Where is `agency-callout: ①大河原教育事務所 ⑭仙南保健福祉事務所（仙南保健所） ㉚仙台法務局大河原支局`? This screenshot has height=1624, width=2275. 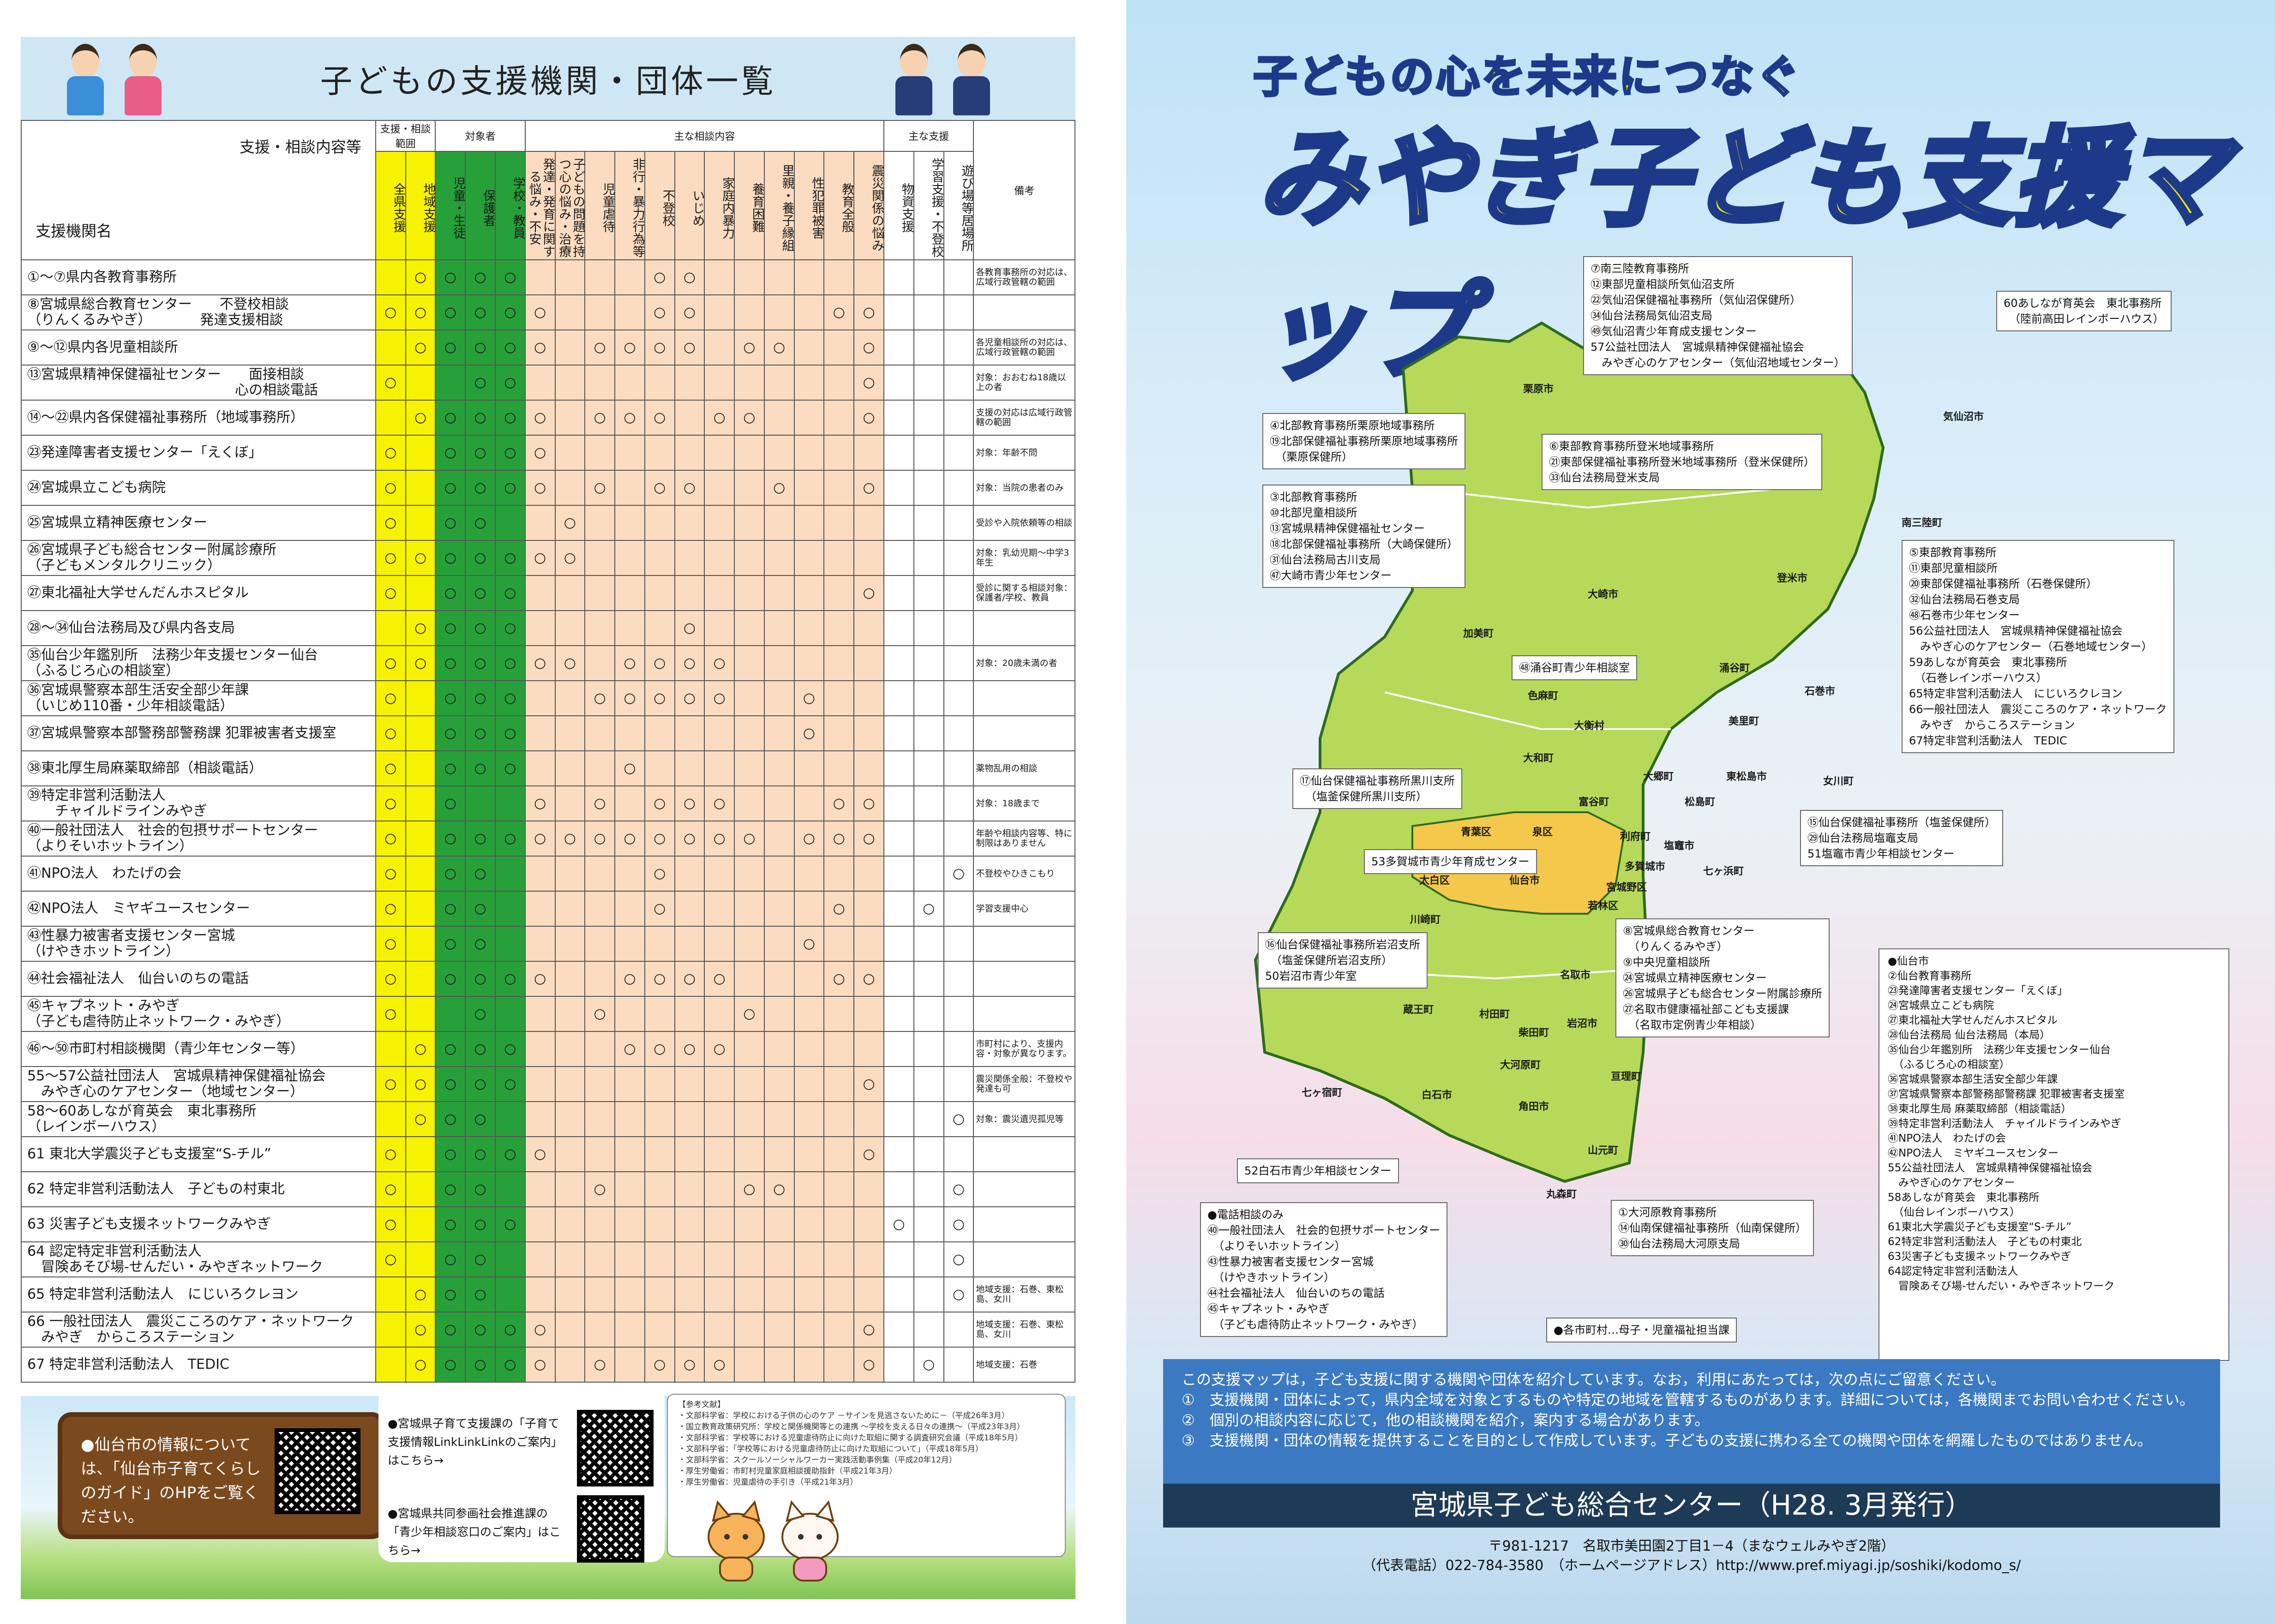 agency-callout: ①大河原教育事務所 ⑭仙南保健福祉事務所（仙南保健所） ㉚仙台法務局大河原支局 is located at coordinates (1713, 1228).